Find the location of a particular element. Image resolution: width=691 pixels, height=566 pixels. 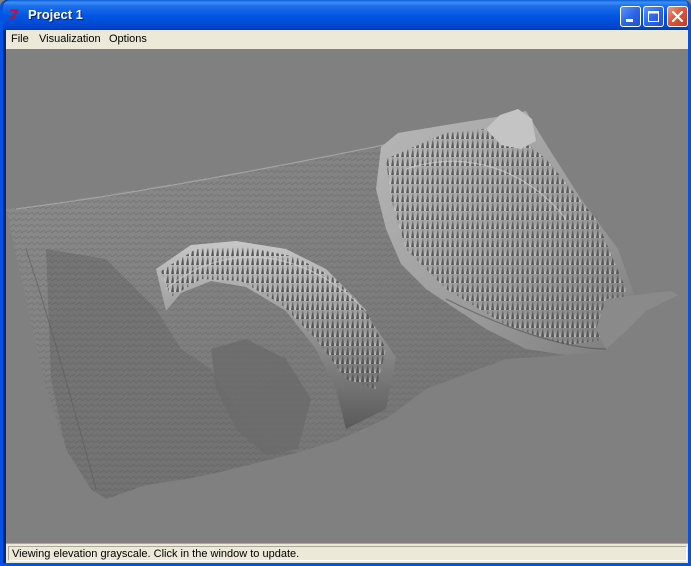

close-icon is located at coordinates (677, 16).